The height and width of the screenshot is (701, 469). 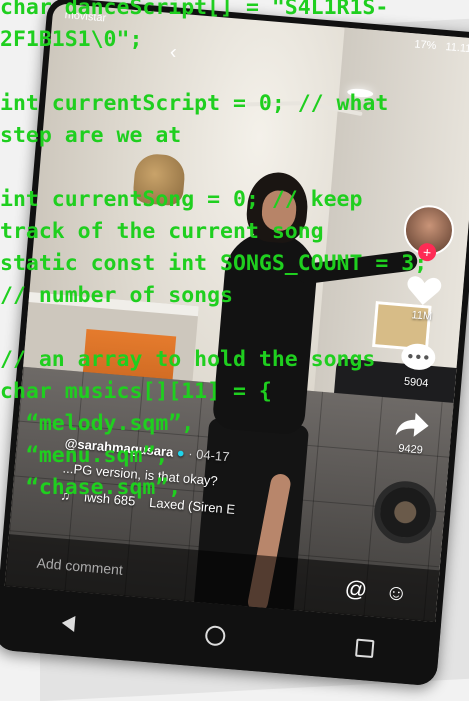 What do you see at coordinates (194, 103) in the screenshot?
I see `code-line: int currentScript = 0; // what` at bounding box center [194, 103].